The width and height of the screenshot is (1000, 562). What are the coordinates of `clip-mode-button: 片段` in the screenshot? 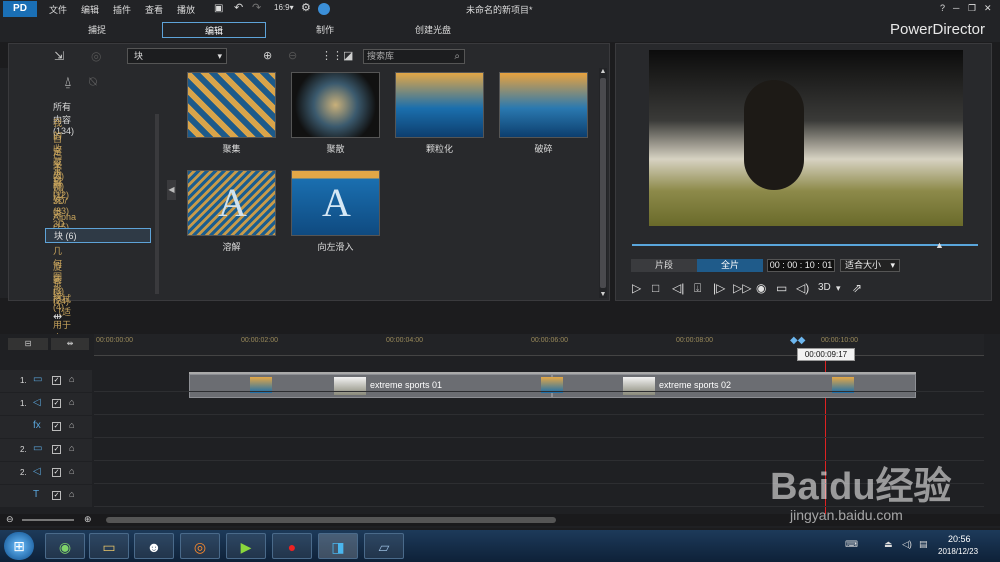 It's located at (664, 265).